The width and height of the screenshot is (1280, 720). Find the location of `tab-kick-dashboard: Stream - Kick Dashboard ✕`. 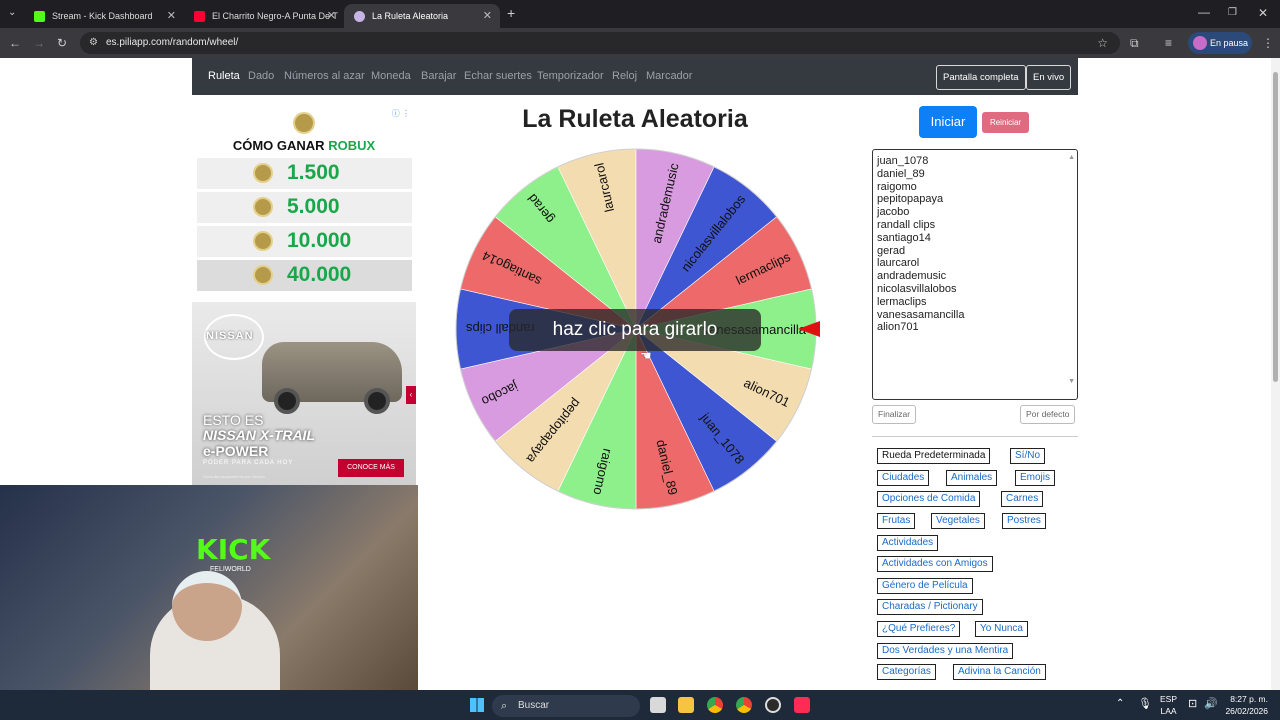

tab-kick-dashboard: Stream - Kick Dashboard ✕ is located at coordinates (104, 16).